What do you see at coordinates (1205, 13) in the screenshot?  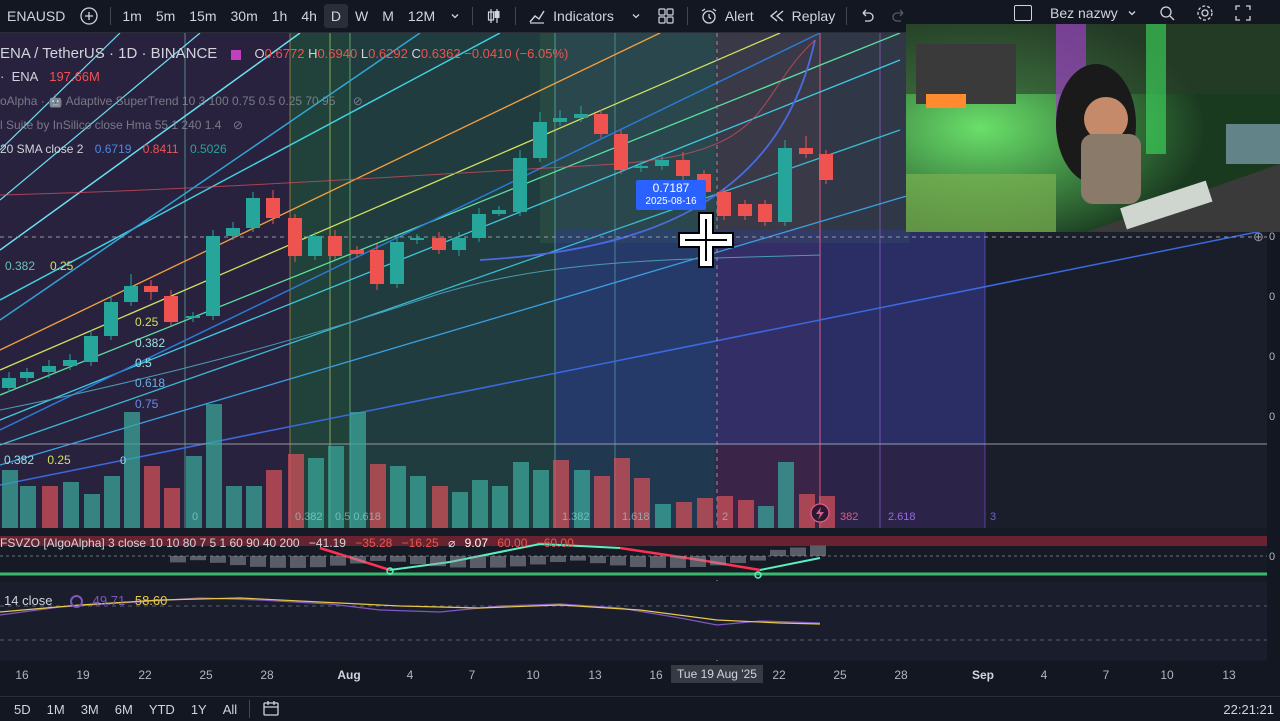 I see `settings-gear-icon` at bounding box center [1205, 13].